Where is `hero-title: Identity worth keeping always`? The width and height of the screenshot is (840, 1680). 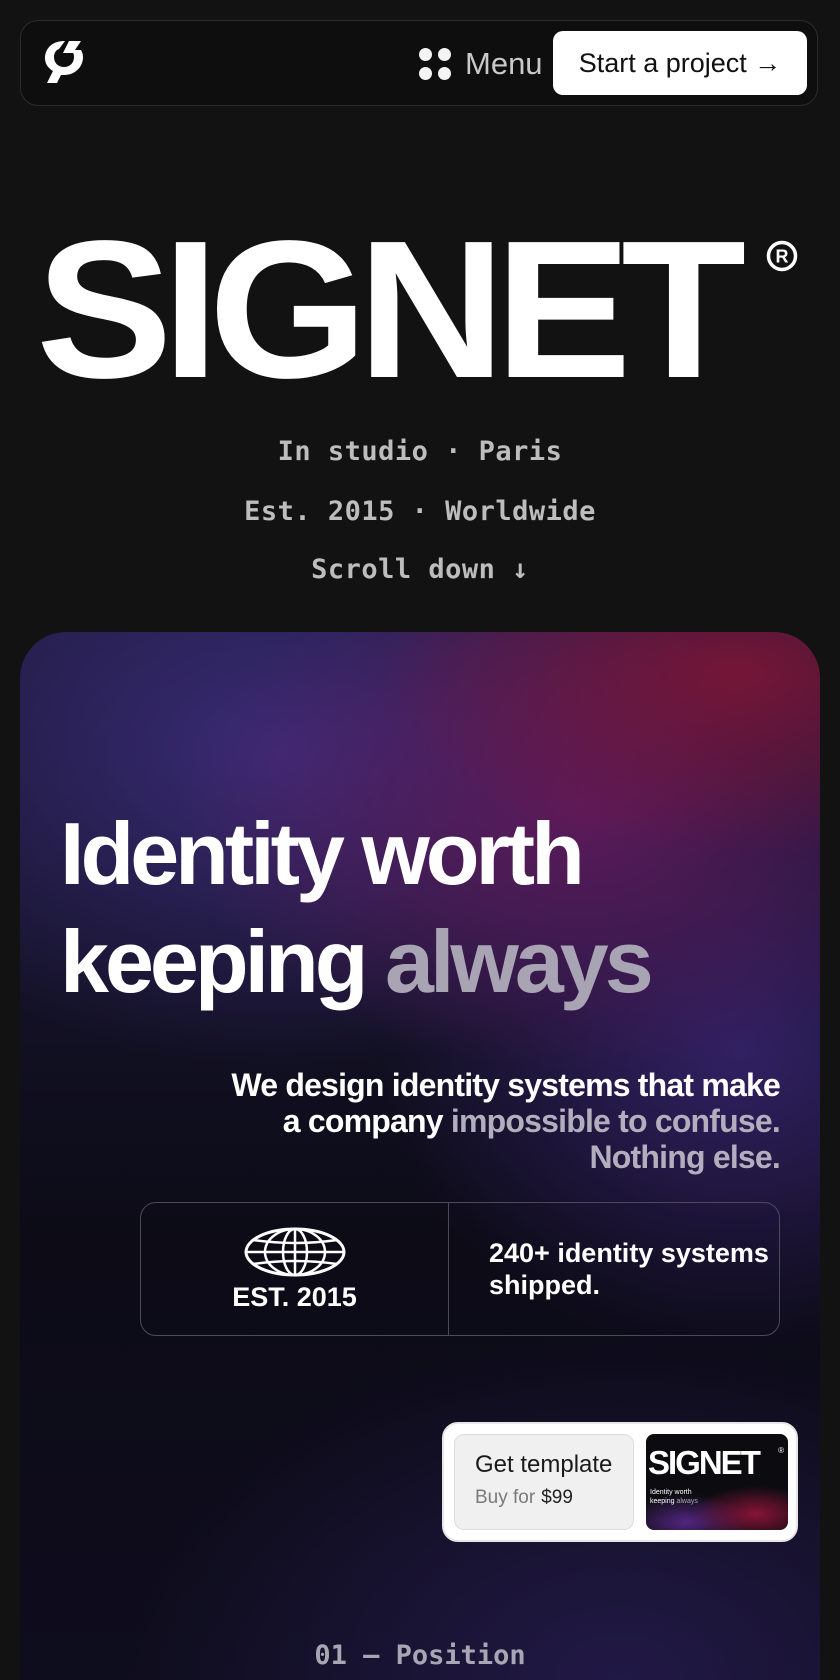
hero-title: Identity worth keeping always is located at coordinates (420, 908).